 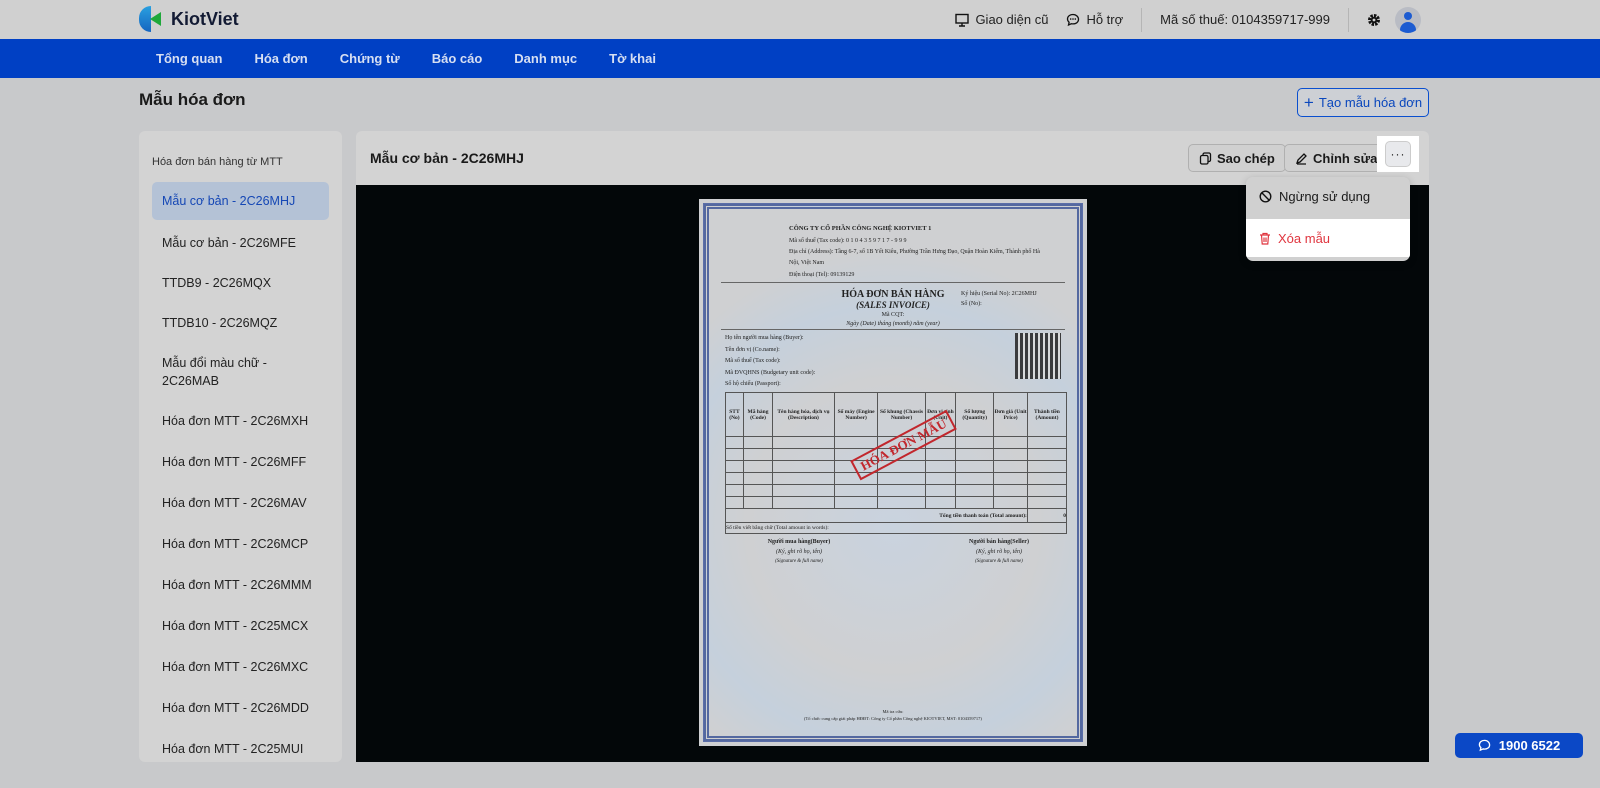 I want to click on buyer-name-field: Họ tên người mua hàng (Buyer):, so click(x=764, y=338).